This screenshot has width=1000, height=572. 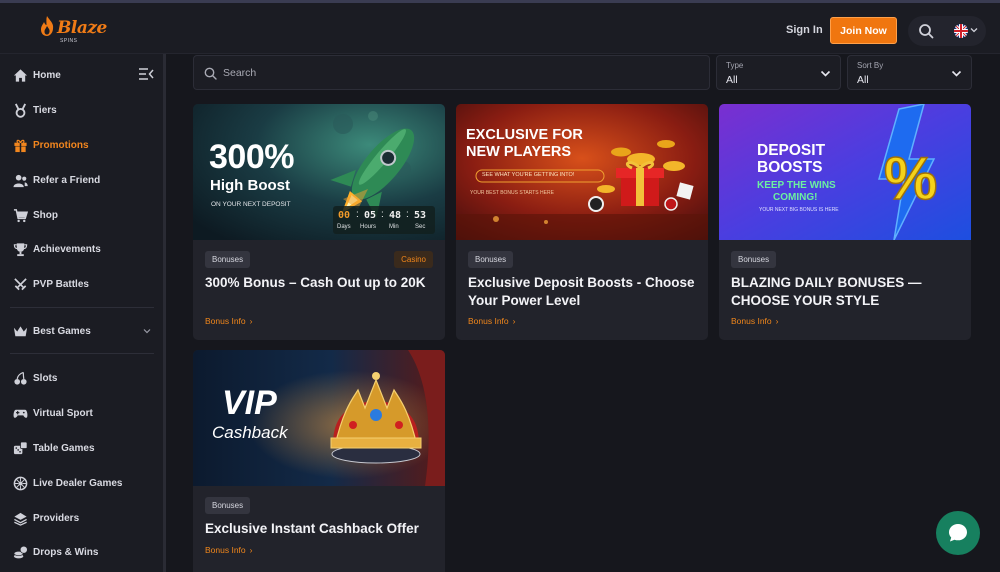 What do you see at coordinates (20, 110) in the screenshot?
I see `medal-icon` at bounding box center [20, 110].